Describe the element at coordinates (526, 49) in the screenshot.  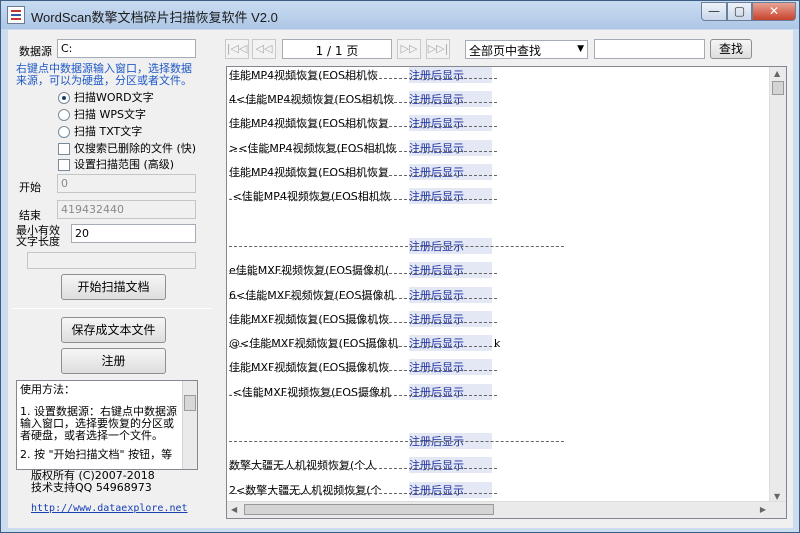
I see `search-scope-select: 全部页中查找 ▼` at that location.